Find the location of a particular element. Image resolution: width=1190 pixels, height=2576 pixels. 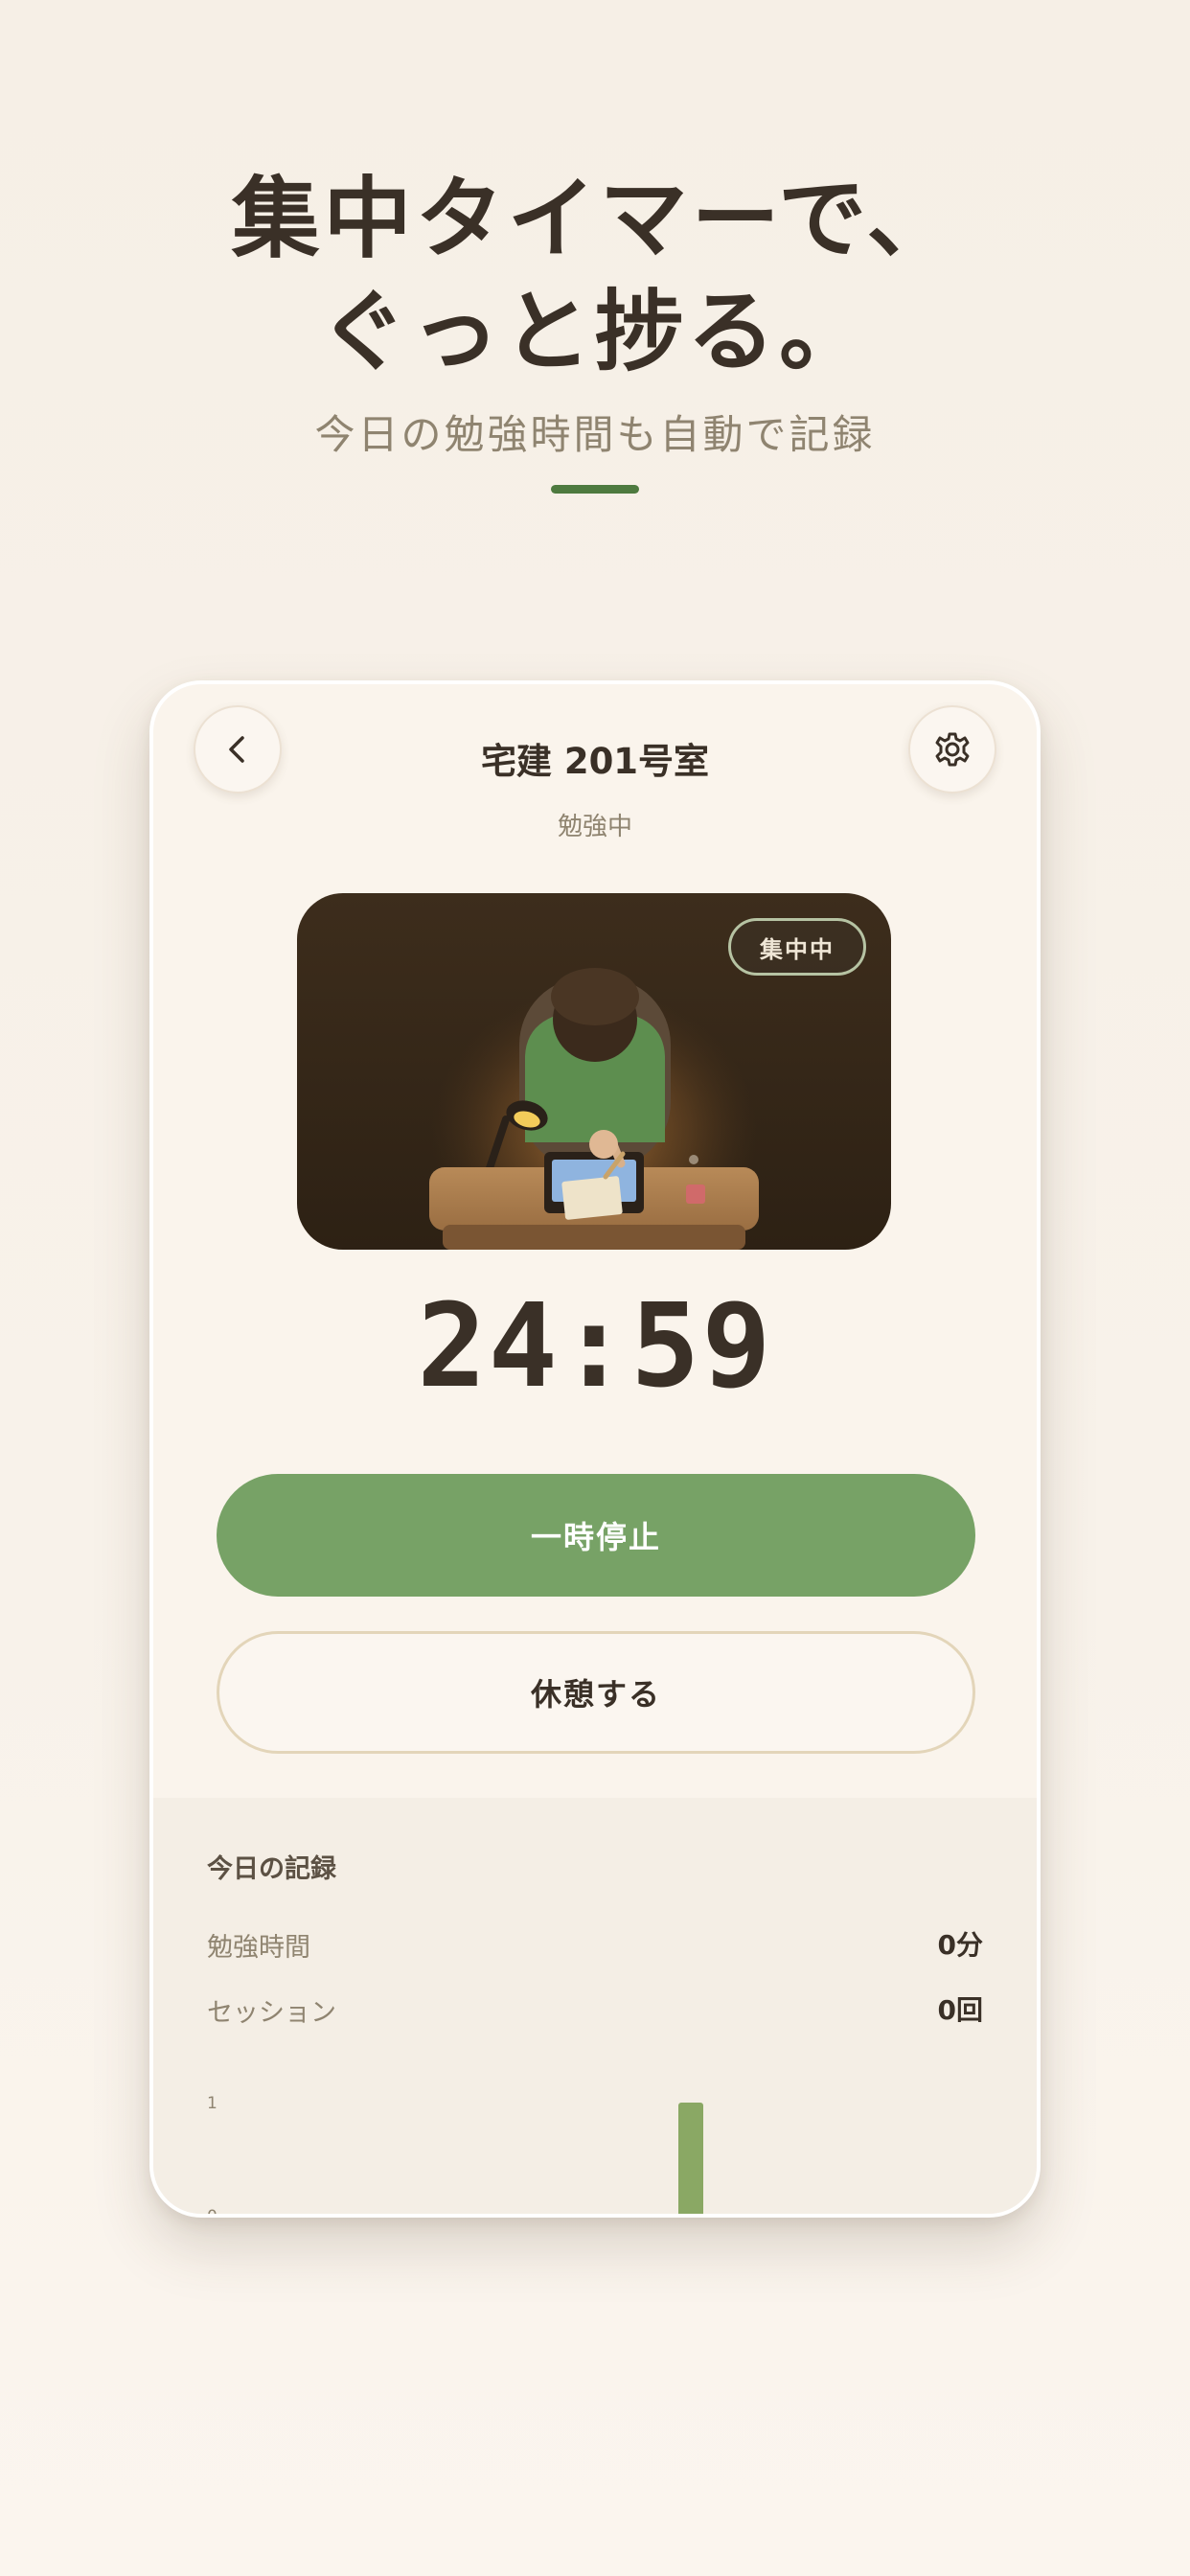

focus-status-badge: 集中中 is located at coordinates (797, 947).